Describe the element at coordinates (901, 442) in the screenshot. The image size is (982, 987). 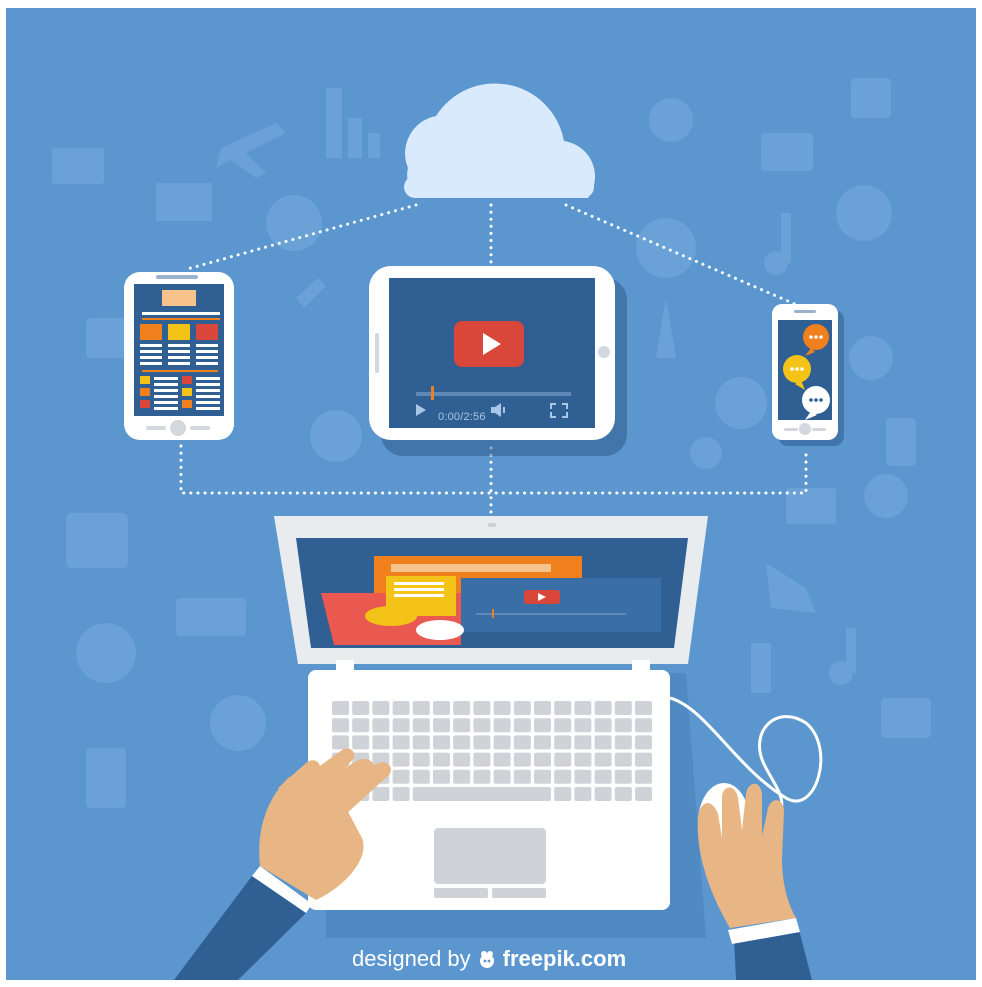
I see `phone-icon` at that location.